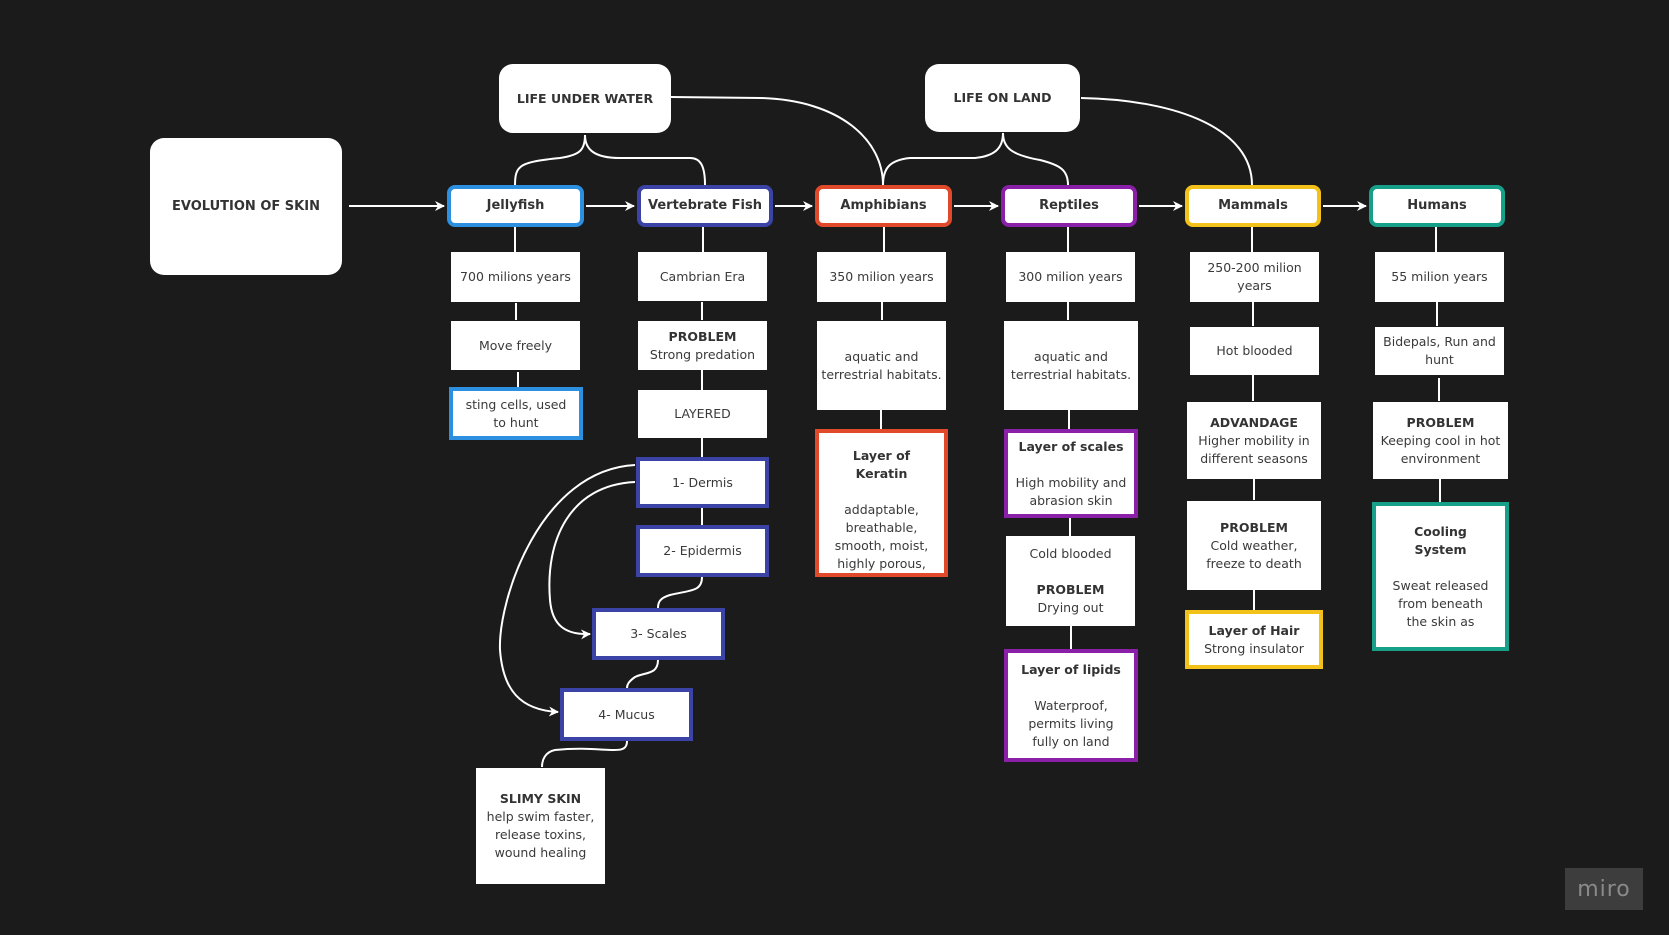 The image size is (1669, 935). Describe the element at coordinates (515, 277) in the screenshot. I see `jellyfish-age: 700 milions years` at that location.